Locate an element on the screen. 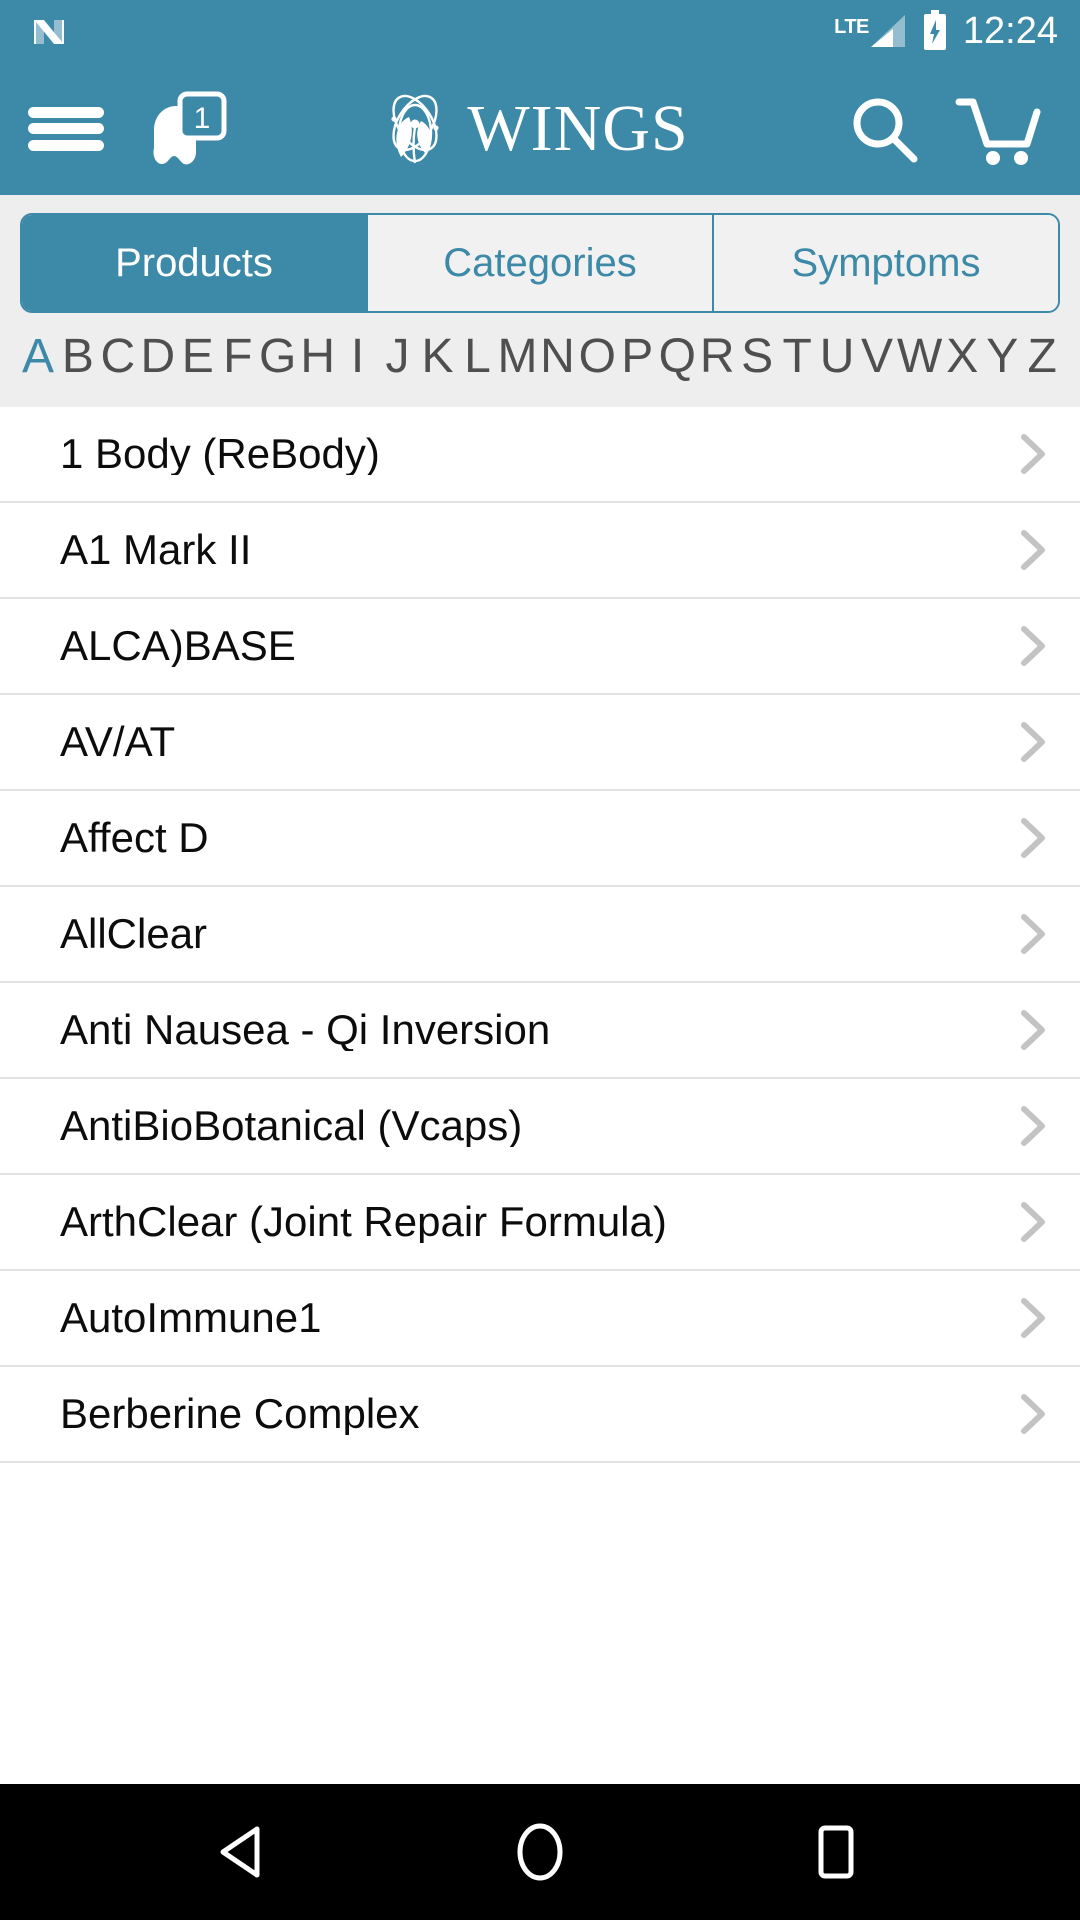 The height and width of the screenshot is (1920, 1080). table-row: AutoImmune1 is located at coordinates (540, 1319).